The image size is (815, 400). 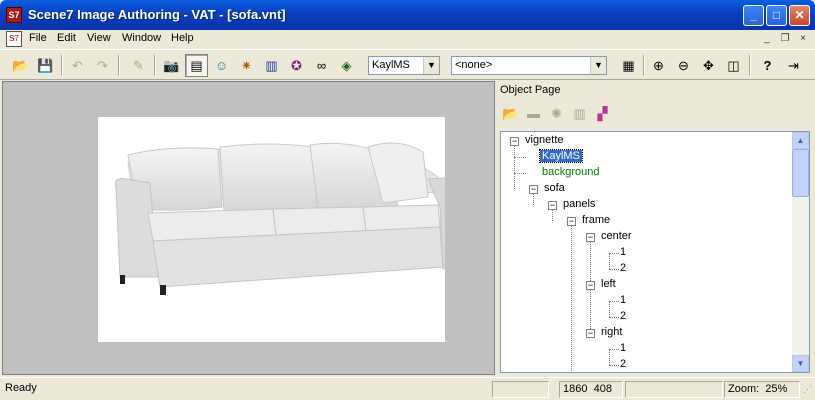 I want to click on mdi-restore-button: ❐, so click(x=785, y=39).